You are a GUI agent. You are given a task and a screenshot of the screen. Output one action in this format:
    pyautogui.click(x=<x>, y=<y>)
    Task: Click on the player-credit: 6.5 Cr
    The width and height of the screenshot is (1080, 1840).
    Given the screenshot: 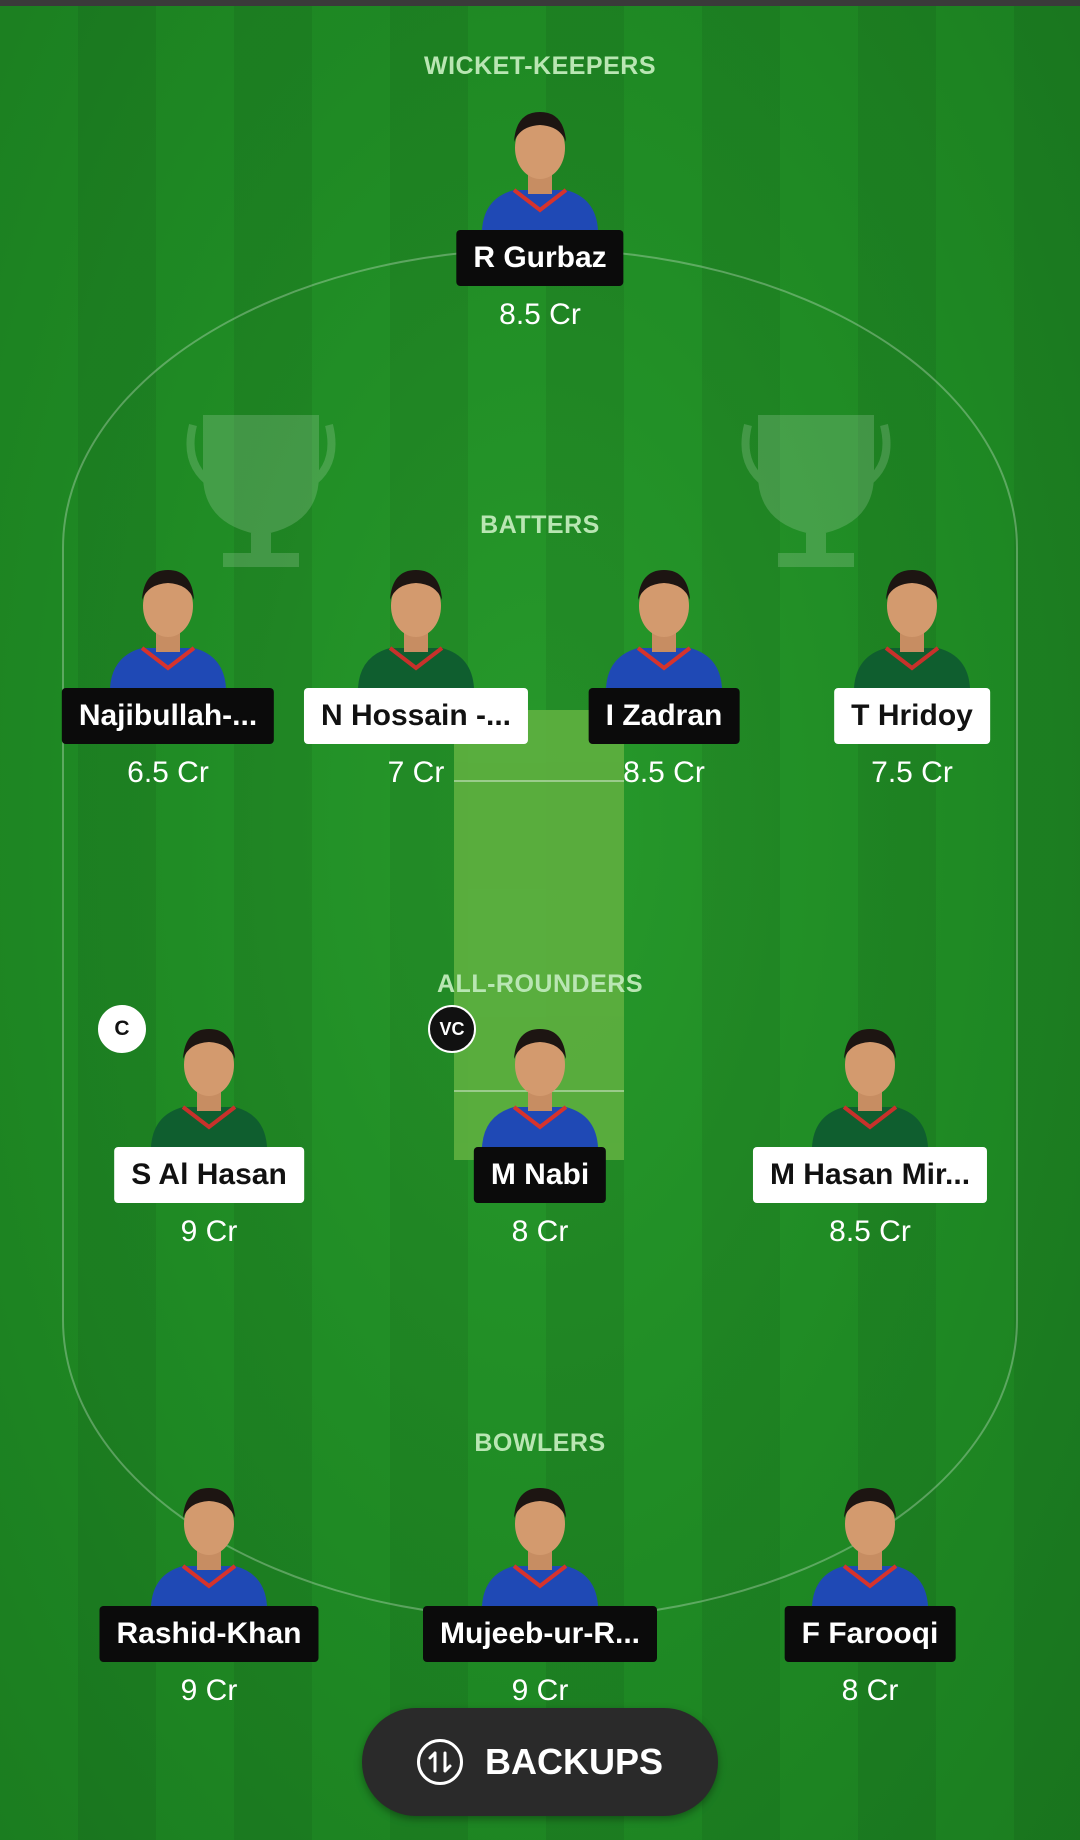 What is the action you would take?
    pyautogui.click(x=168, y=772)
    